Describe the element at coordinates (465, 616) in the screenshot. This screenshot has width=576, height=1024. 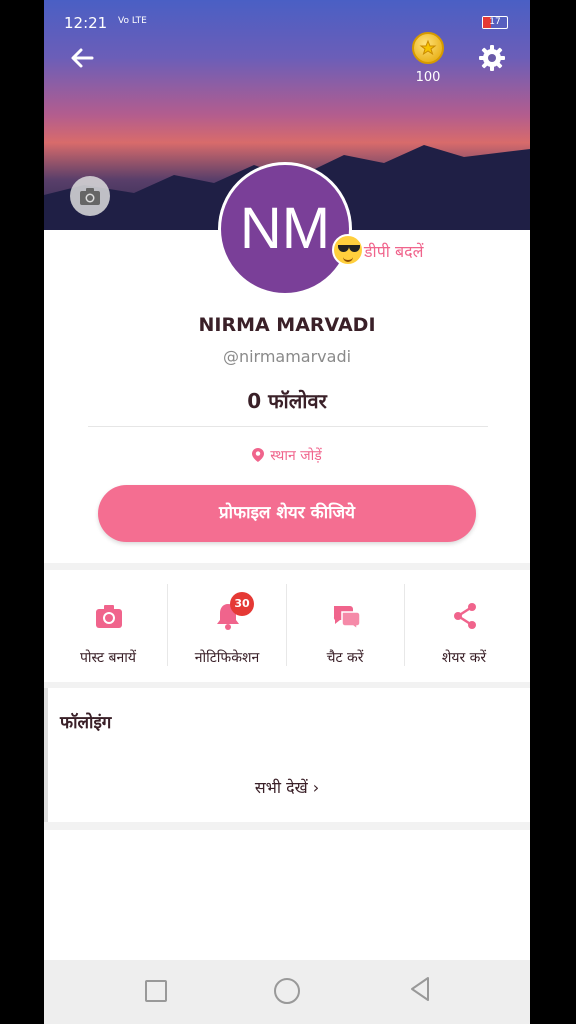
I see `share-icon` at that location.